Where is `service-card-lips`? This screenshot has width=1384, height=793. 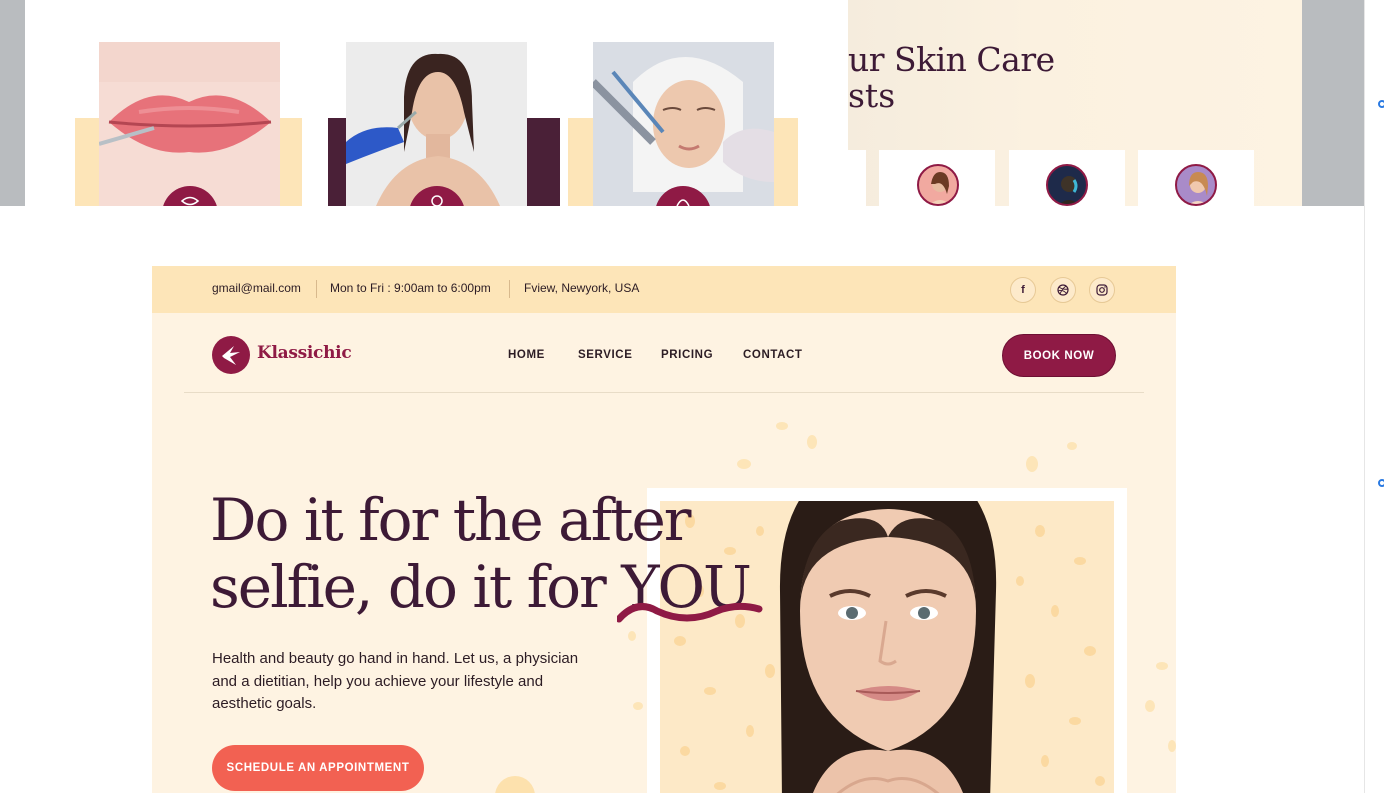
service-card-lips is located at coordinates (189, 124).